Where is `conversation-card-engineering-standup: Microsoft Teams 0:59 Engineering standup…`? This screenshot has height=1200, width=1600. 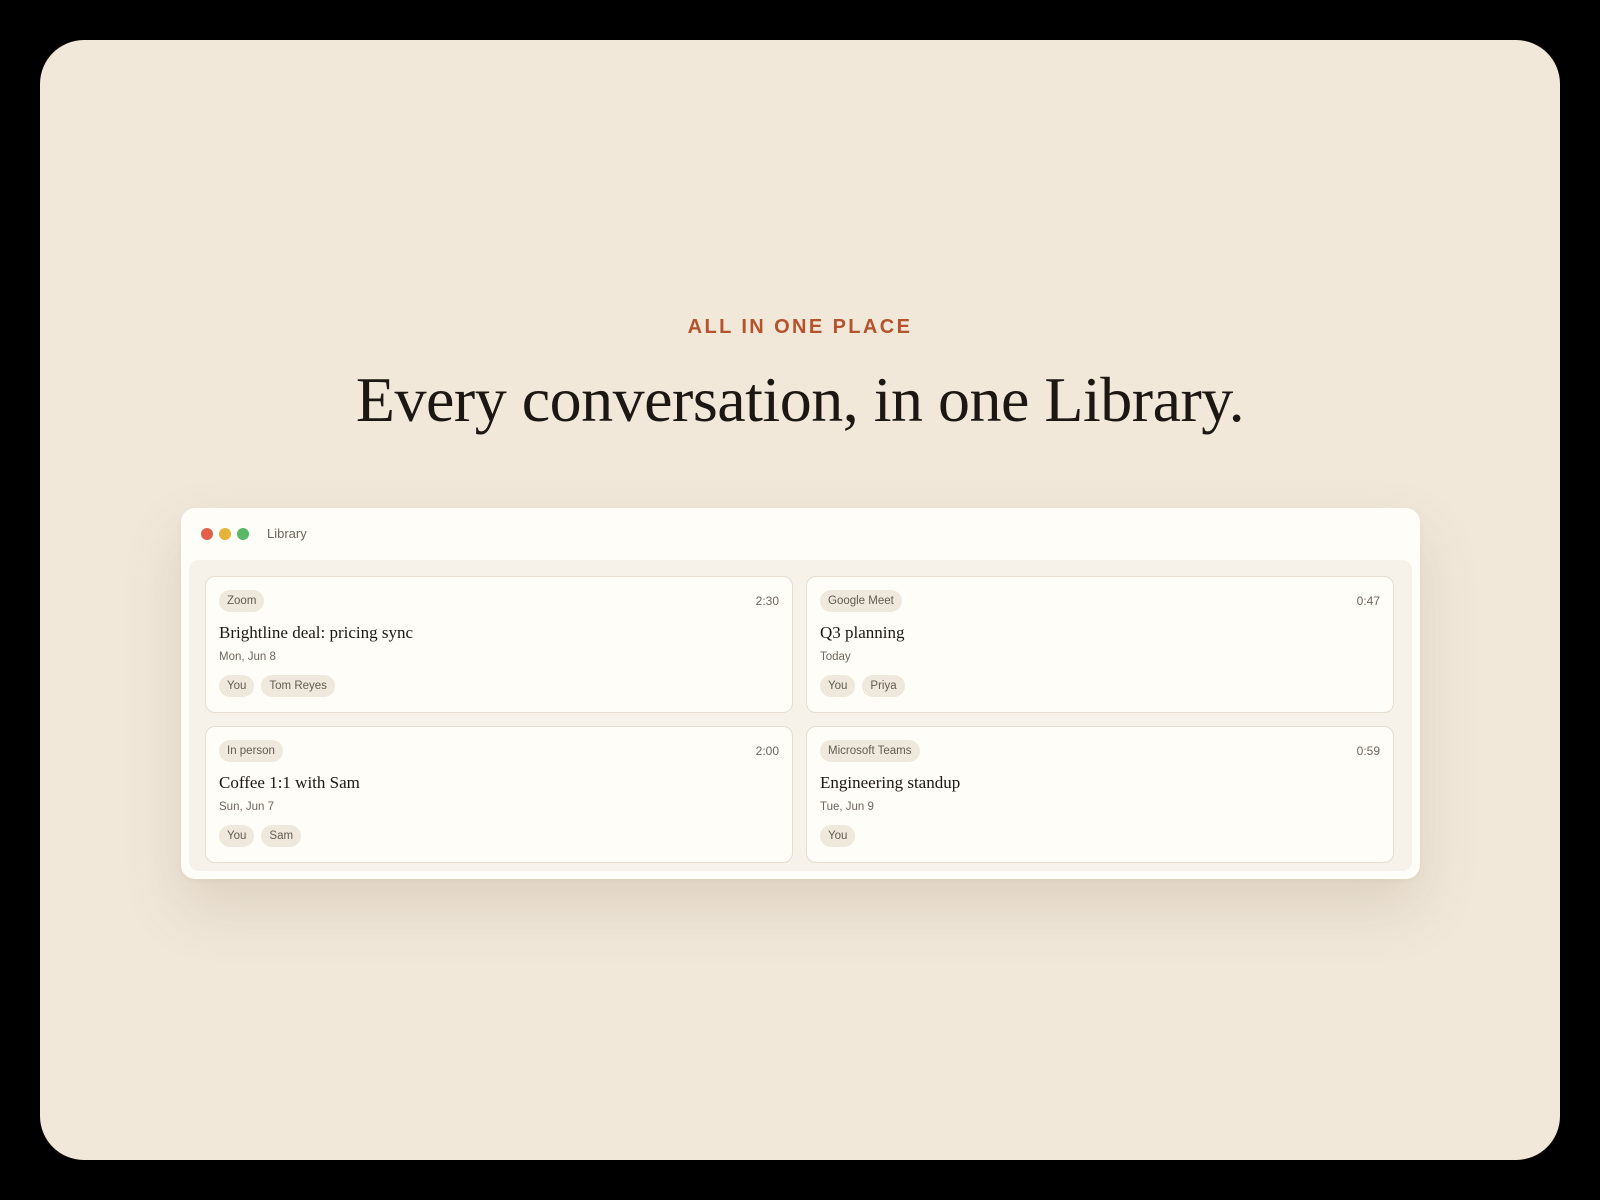
conversation-card-engineering-standup: Microsoft Teams 0:59 Engineering standup… is located at coordinates (1100, 794).